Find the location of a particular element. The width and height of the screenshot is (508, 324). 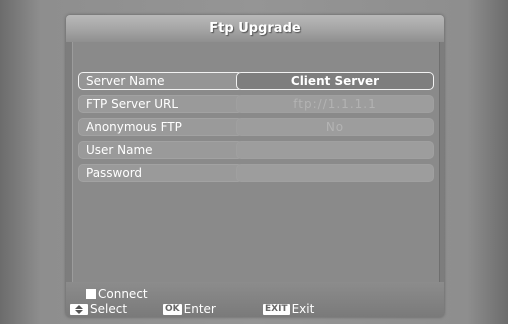

row-user-name: User Name is located at coordinates (256, 150).